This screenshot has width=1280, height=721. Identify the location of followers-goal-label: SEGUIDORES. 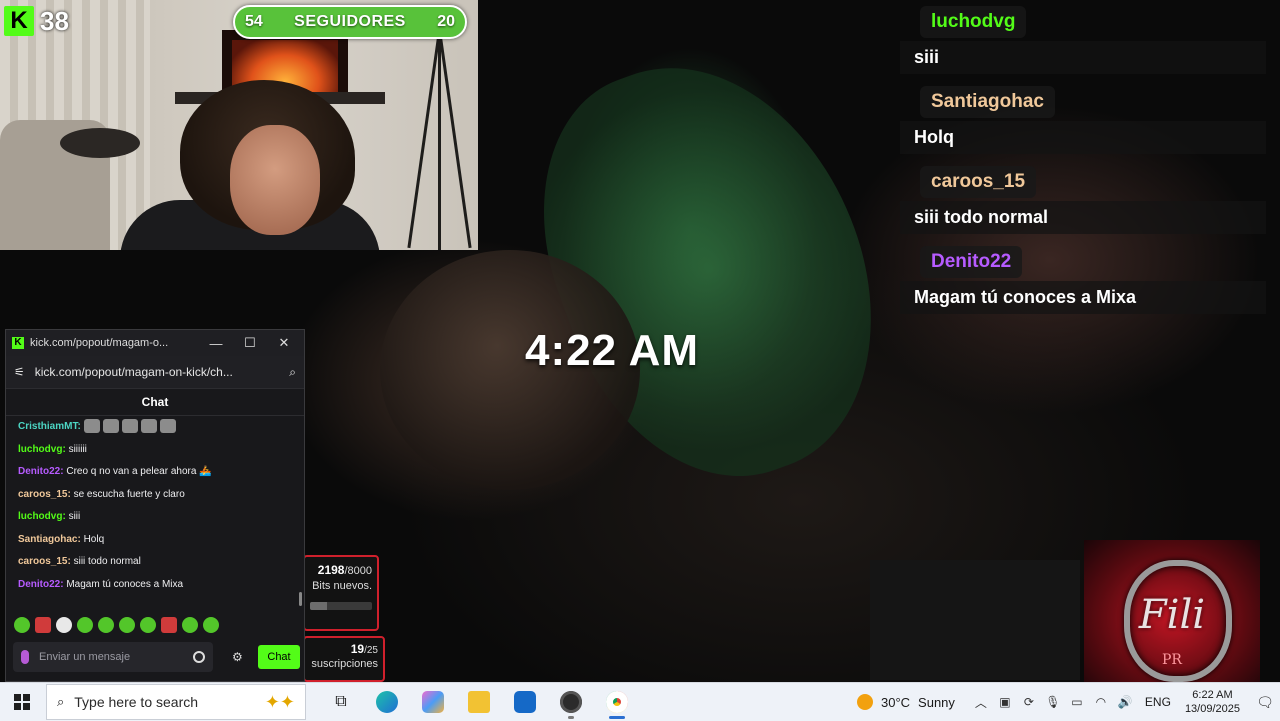
(350, 21).